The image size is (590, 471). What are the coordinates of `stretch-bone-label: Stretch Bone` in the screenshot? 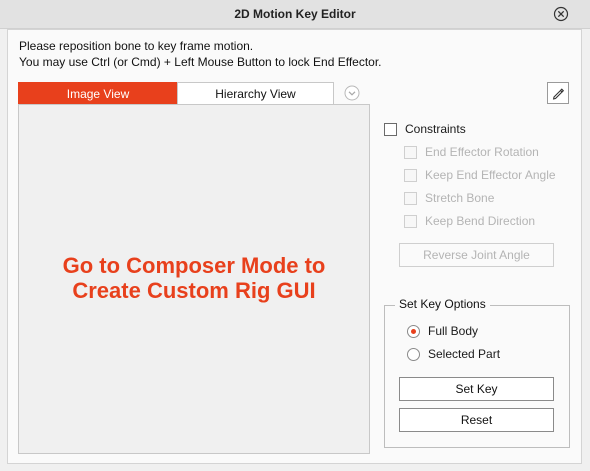 It's located at (460, 198).